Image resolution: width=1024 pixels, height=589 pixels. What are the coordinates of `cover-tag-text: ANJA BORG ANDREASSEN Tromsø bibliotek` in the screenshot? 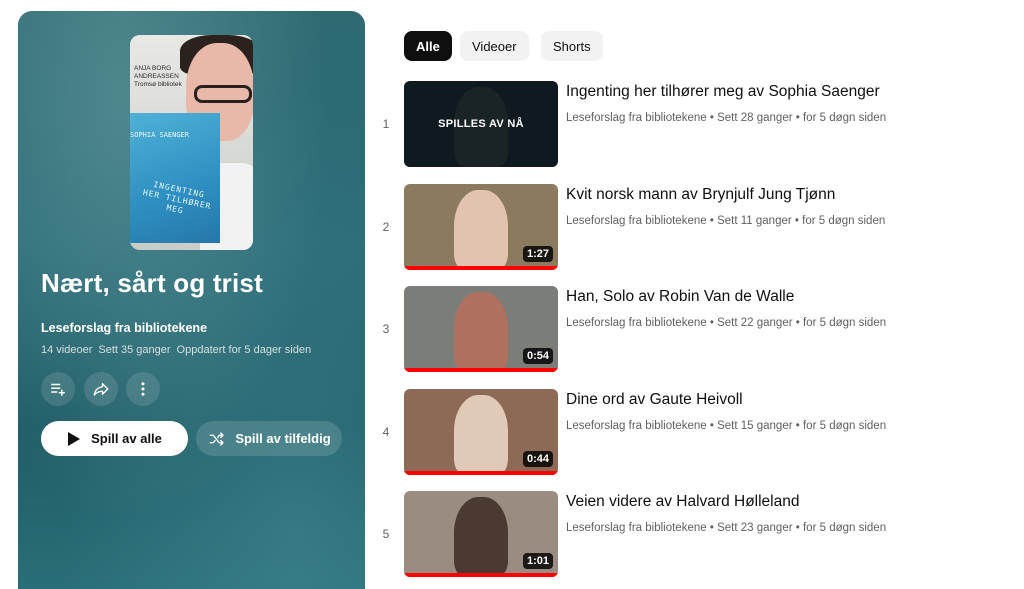 It's located at (158, 76).